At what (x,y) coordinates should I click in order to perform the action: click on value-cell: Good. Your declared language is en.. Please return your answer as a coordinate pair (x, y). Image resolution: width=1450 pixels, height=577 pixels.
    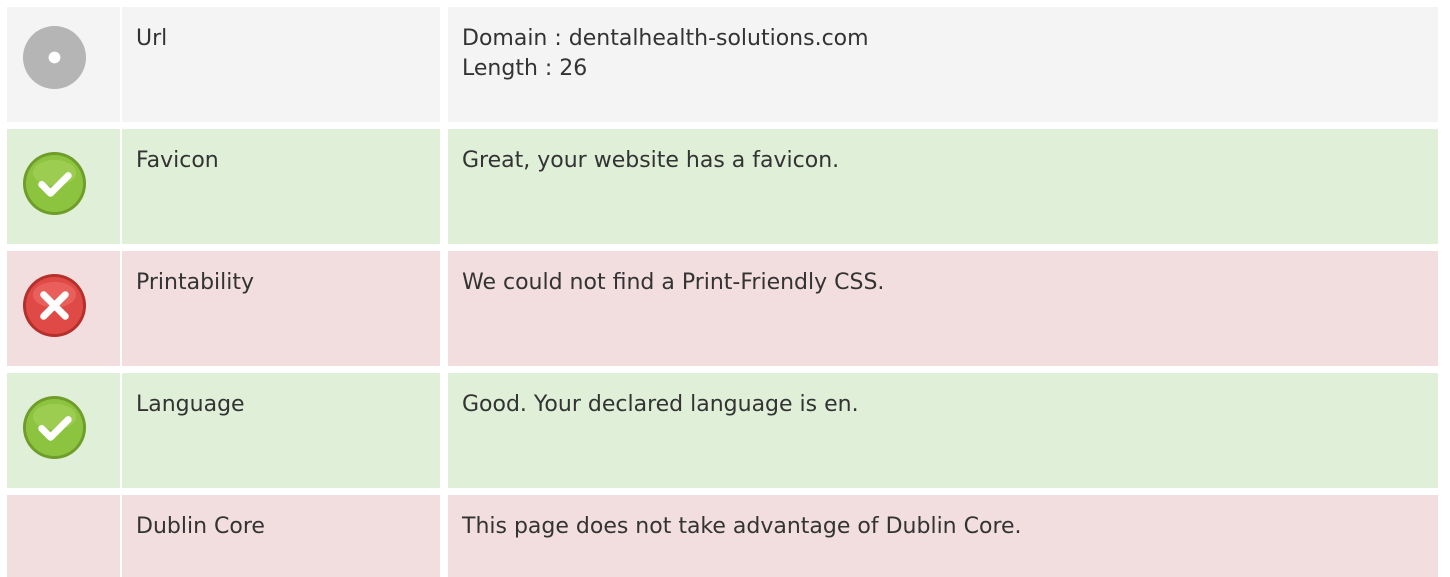
    Looking at the image, I should click on (943, 430).